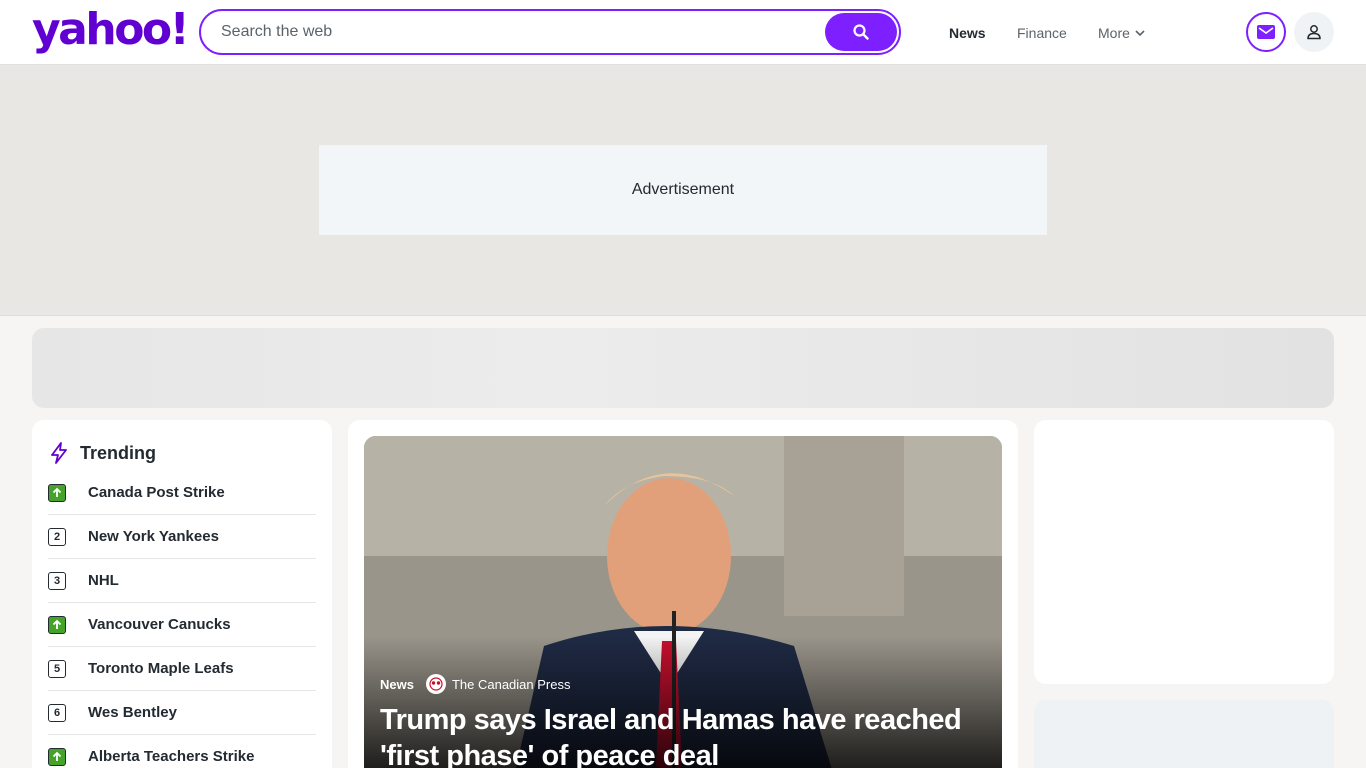 The height and width of the screenshot is (768, 1366). I want to click on user-icon, so click(1314, 32).